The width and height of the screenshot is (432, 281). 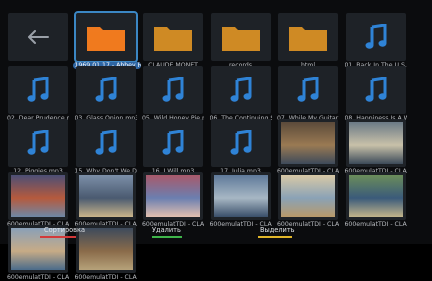 I want to click on back-tile, so click(x=38, y=37).